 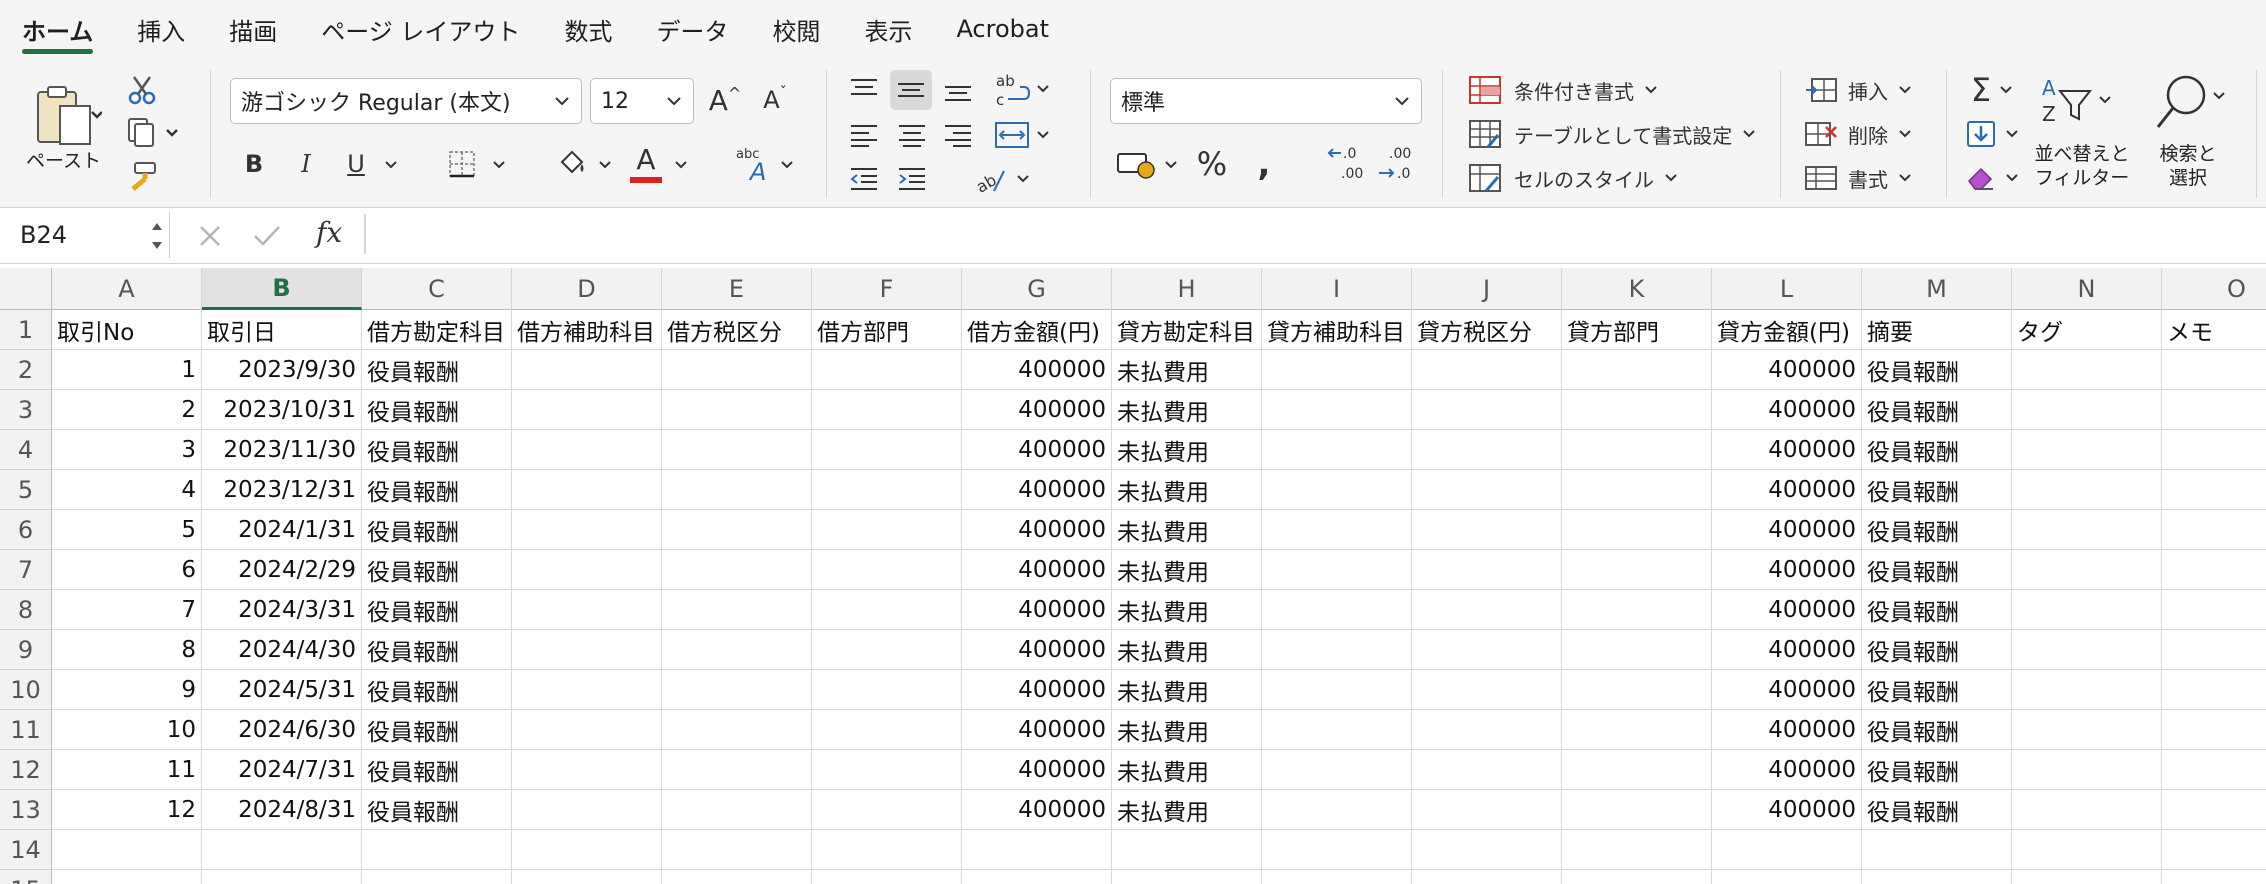 What do you see at coordinates (1628, 134) in the screenshot?
I see `format-as-table-button: テーブルとして書式設定` at bounding box center [1628, 134].